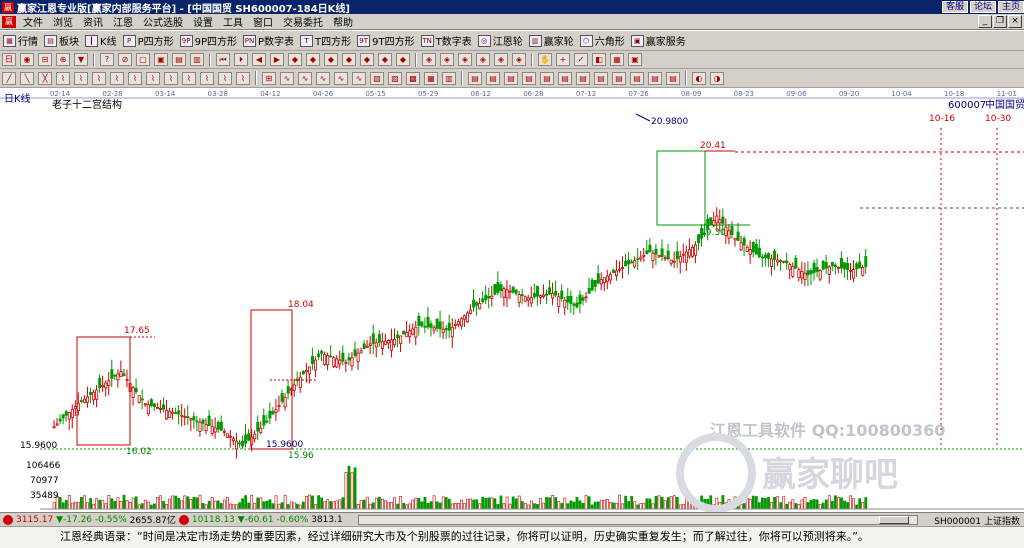  I want to click on winner-wheel-button: ▥ 赢家轮, so click(551, 41).